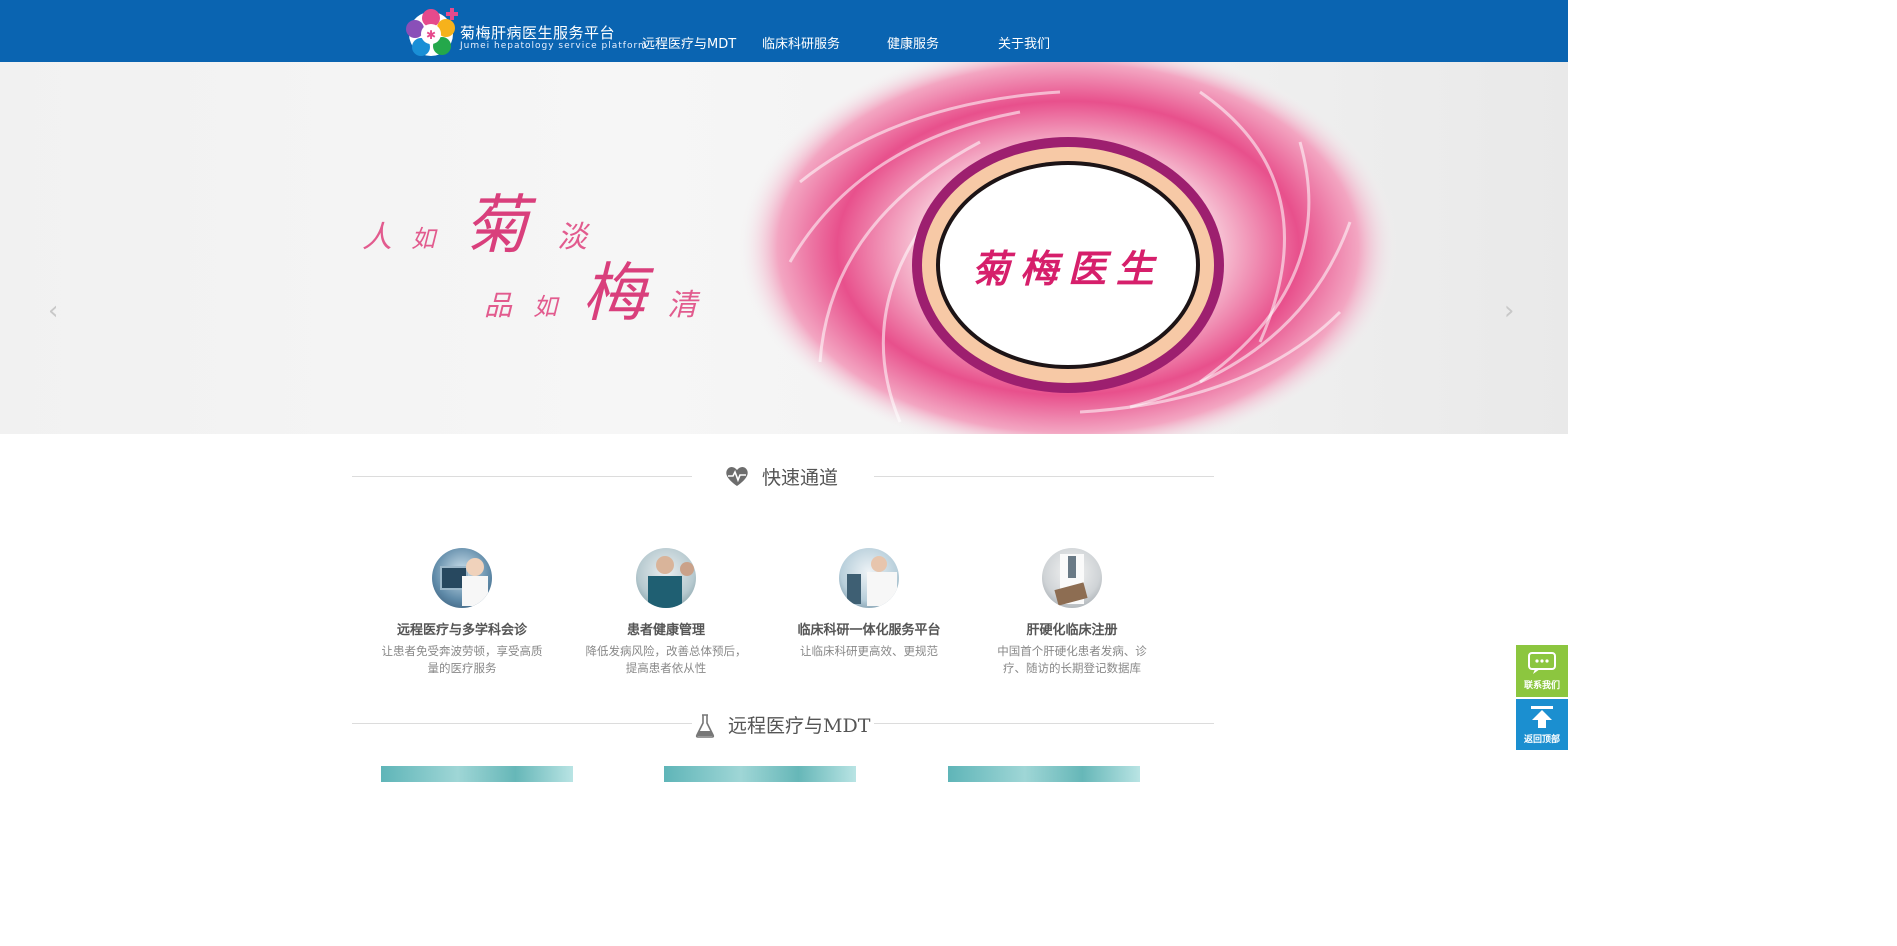 The image size is (1897, 946). I want to click on card-title-health-management: 患者健康管理, so click(666, 628).